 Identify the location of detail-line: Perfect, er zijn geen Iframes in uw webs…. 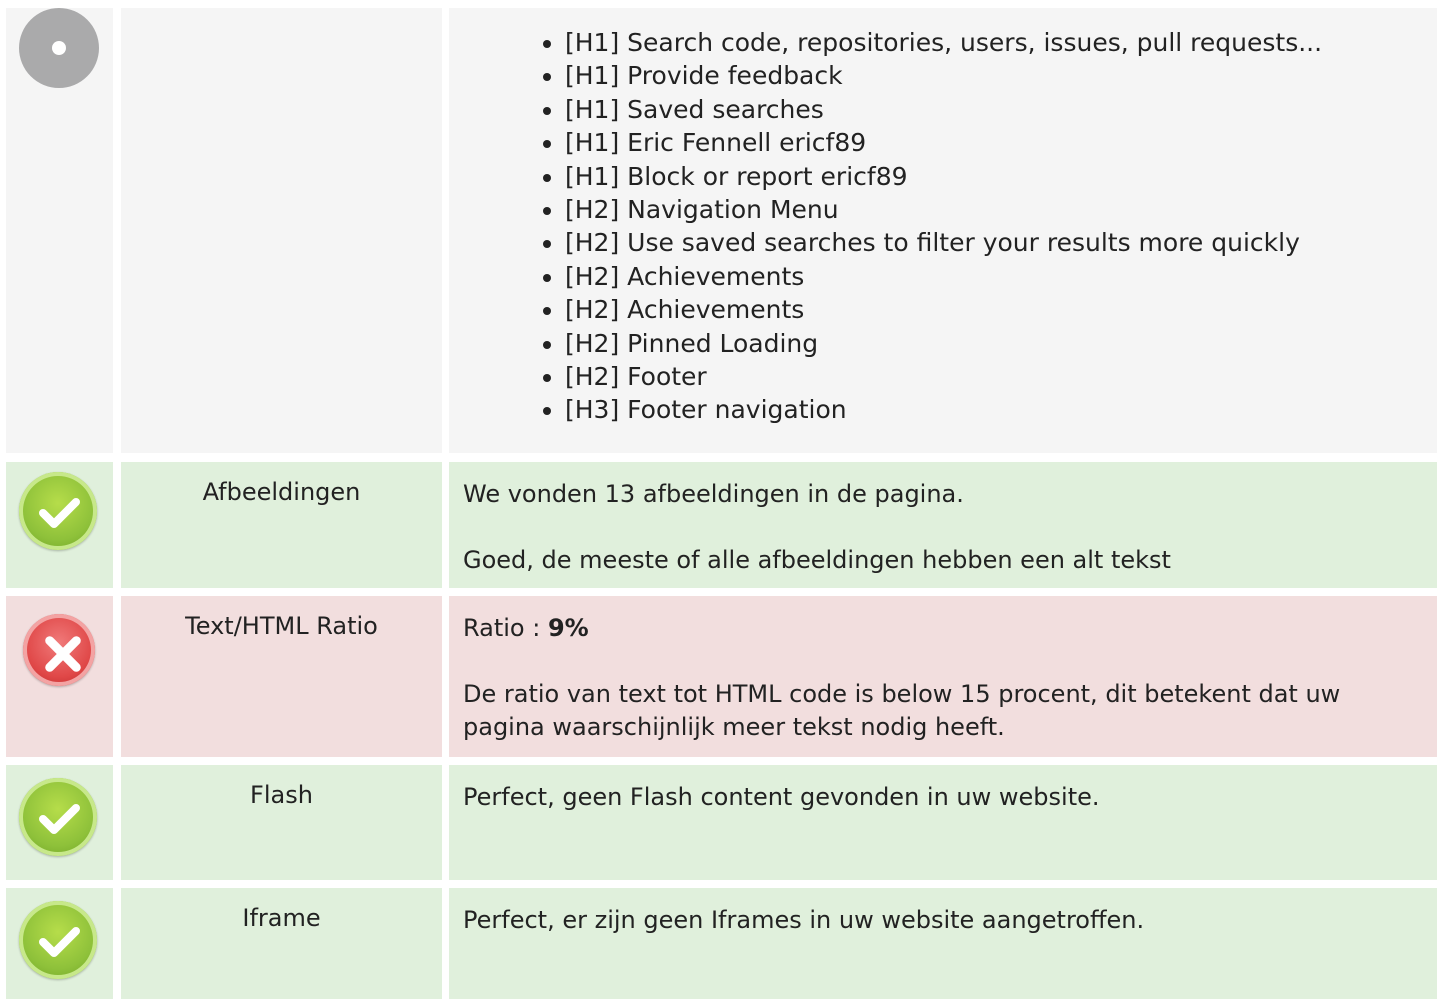
(804, 920).